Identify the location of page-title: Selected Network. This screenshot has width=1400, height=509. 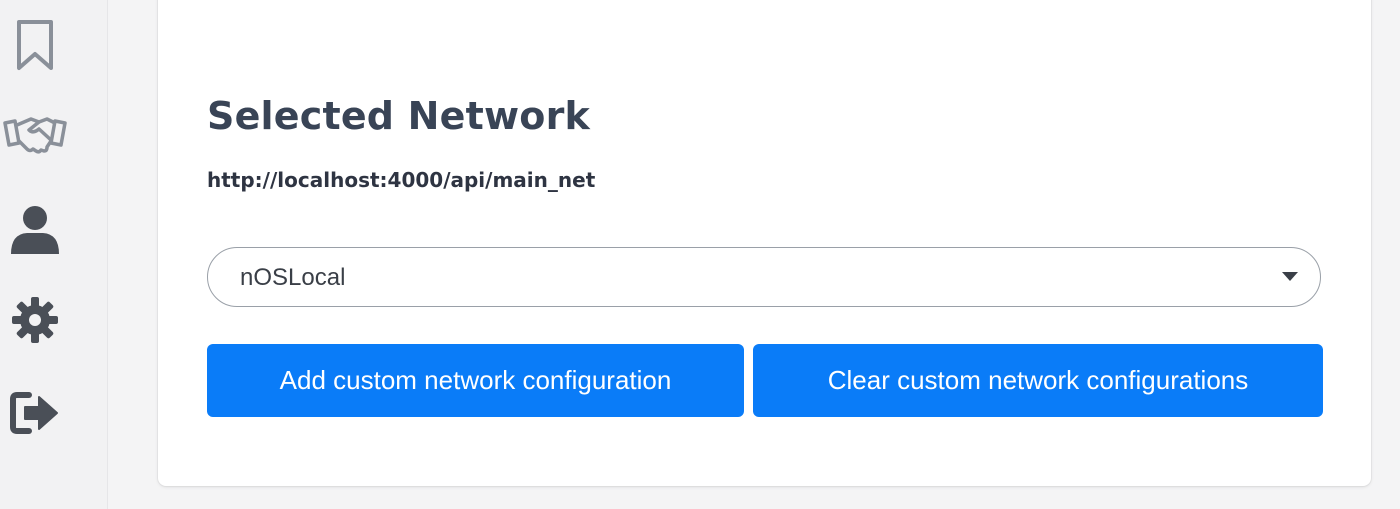
(398, 116).